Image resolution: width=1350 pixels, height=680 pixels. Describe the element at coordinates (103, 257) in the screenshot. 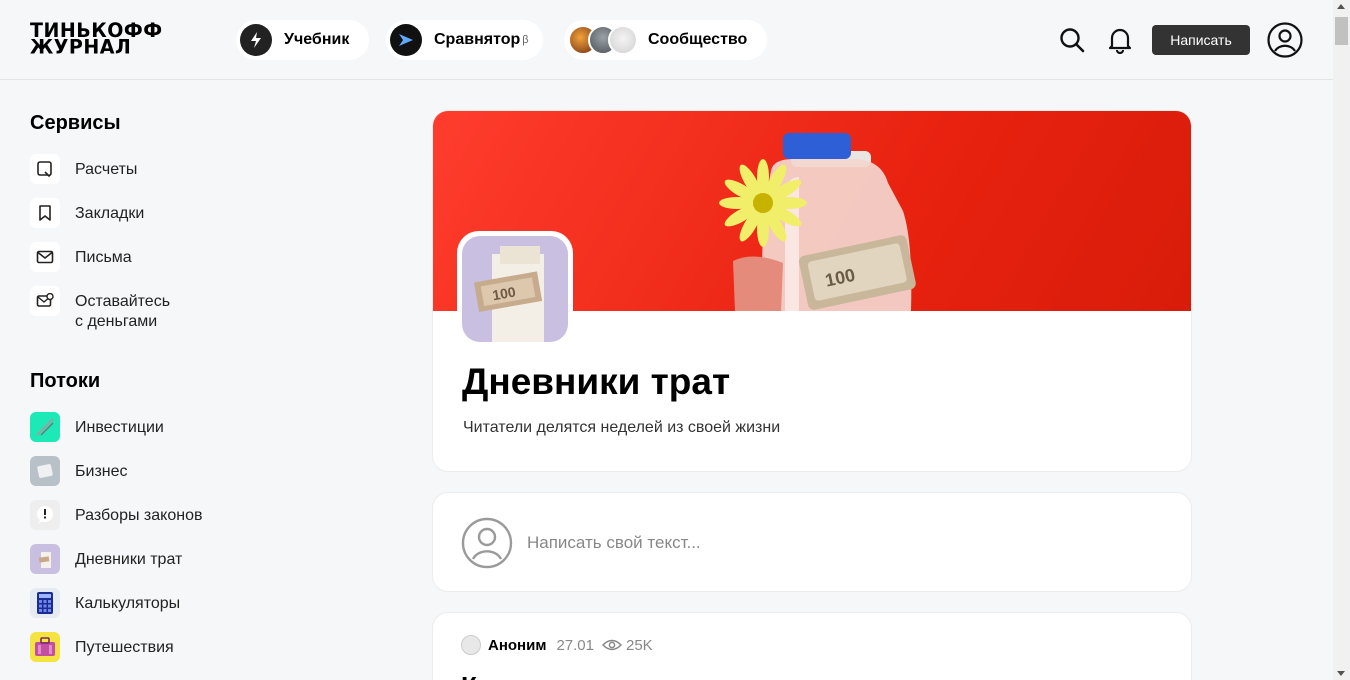

I see `sidebar-item-label: Письма` at that location.